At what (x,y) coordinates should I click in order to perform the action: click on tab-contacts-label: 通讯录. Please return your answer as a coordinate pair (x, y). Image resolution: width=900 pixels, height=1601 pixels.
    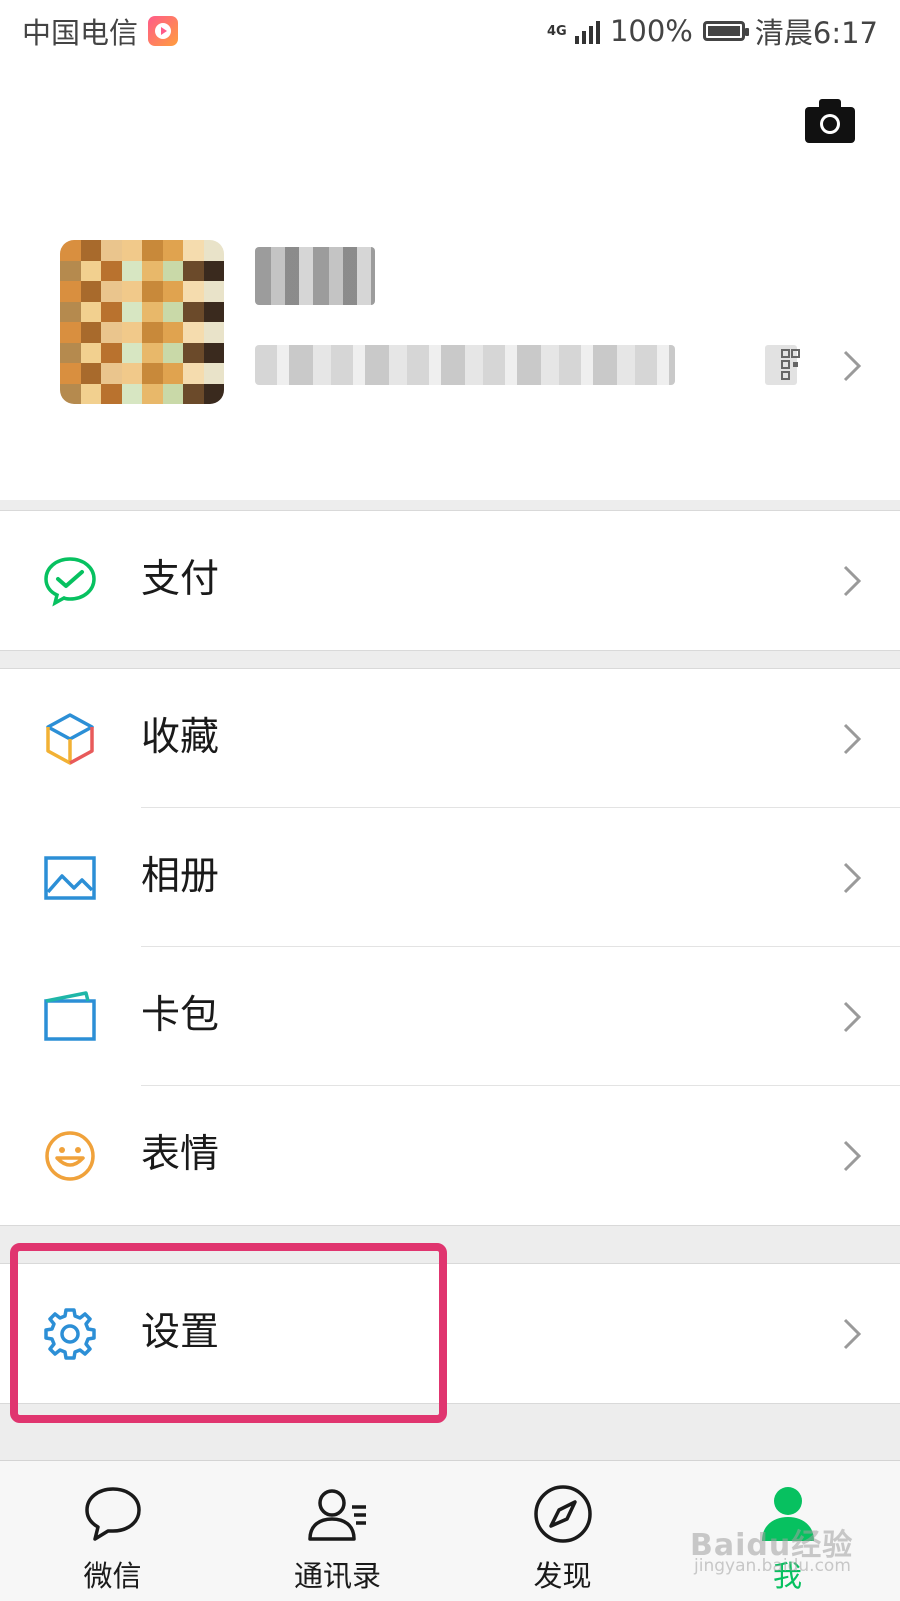
    Looking at the image, I should click on (337, 1576).